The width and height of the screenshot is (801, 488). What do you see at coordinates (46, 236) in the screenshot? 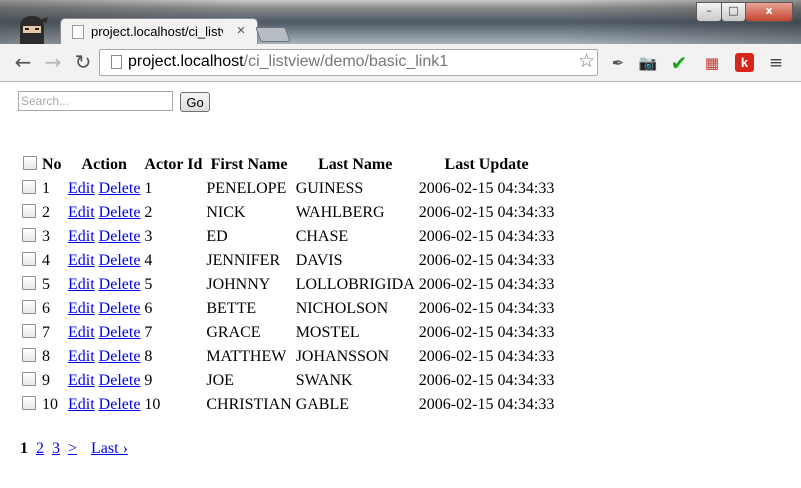
I see `cell-no: 3` at bounding box center [46, 236].